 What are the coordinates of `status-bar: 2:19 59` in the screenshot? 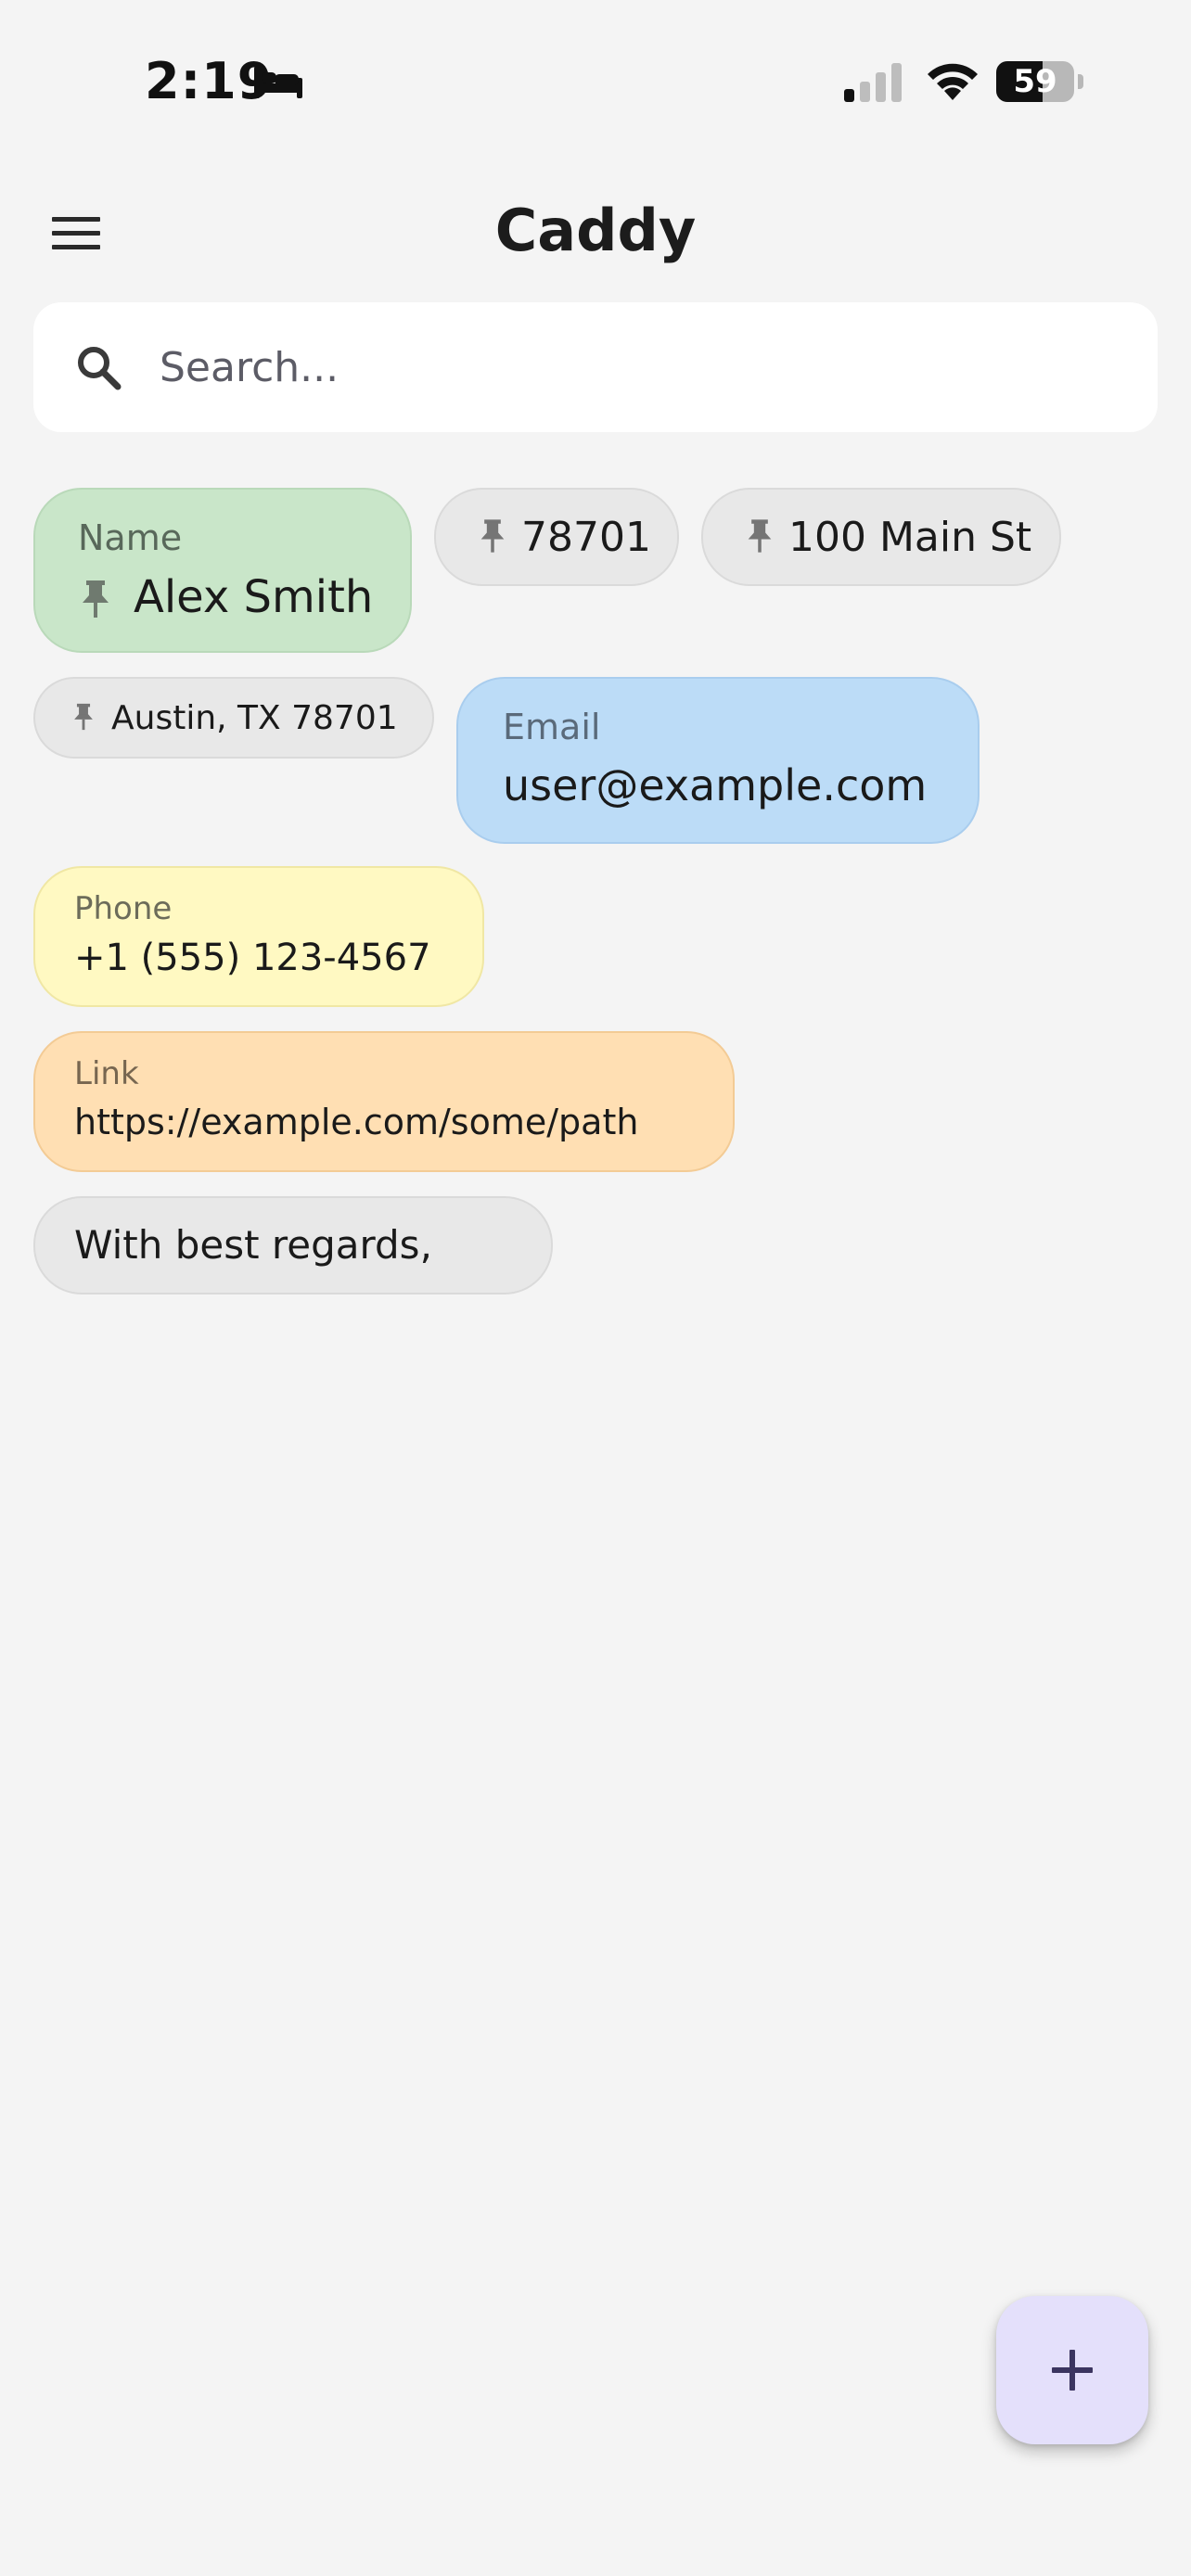 It's located at (595, 79).